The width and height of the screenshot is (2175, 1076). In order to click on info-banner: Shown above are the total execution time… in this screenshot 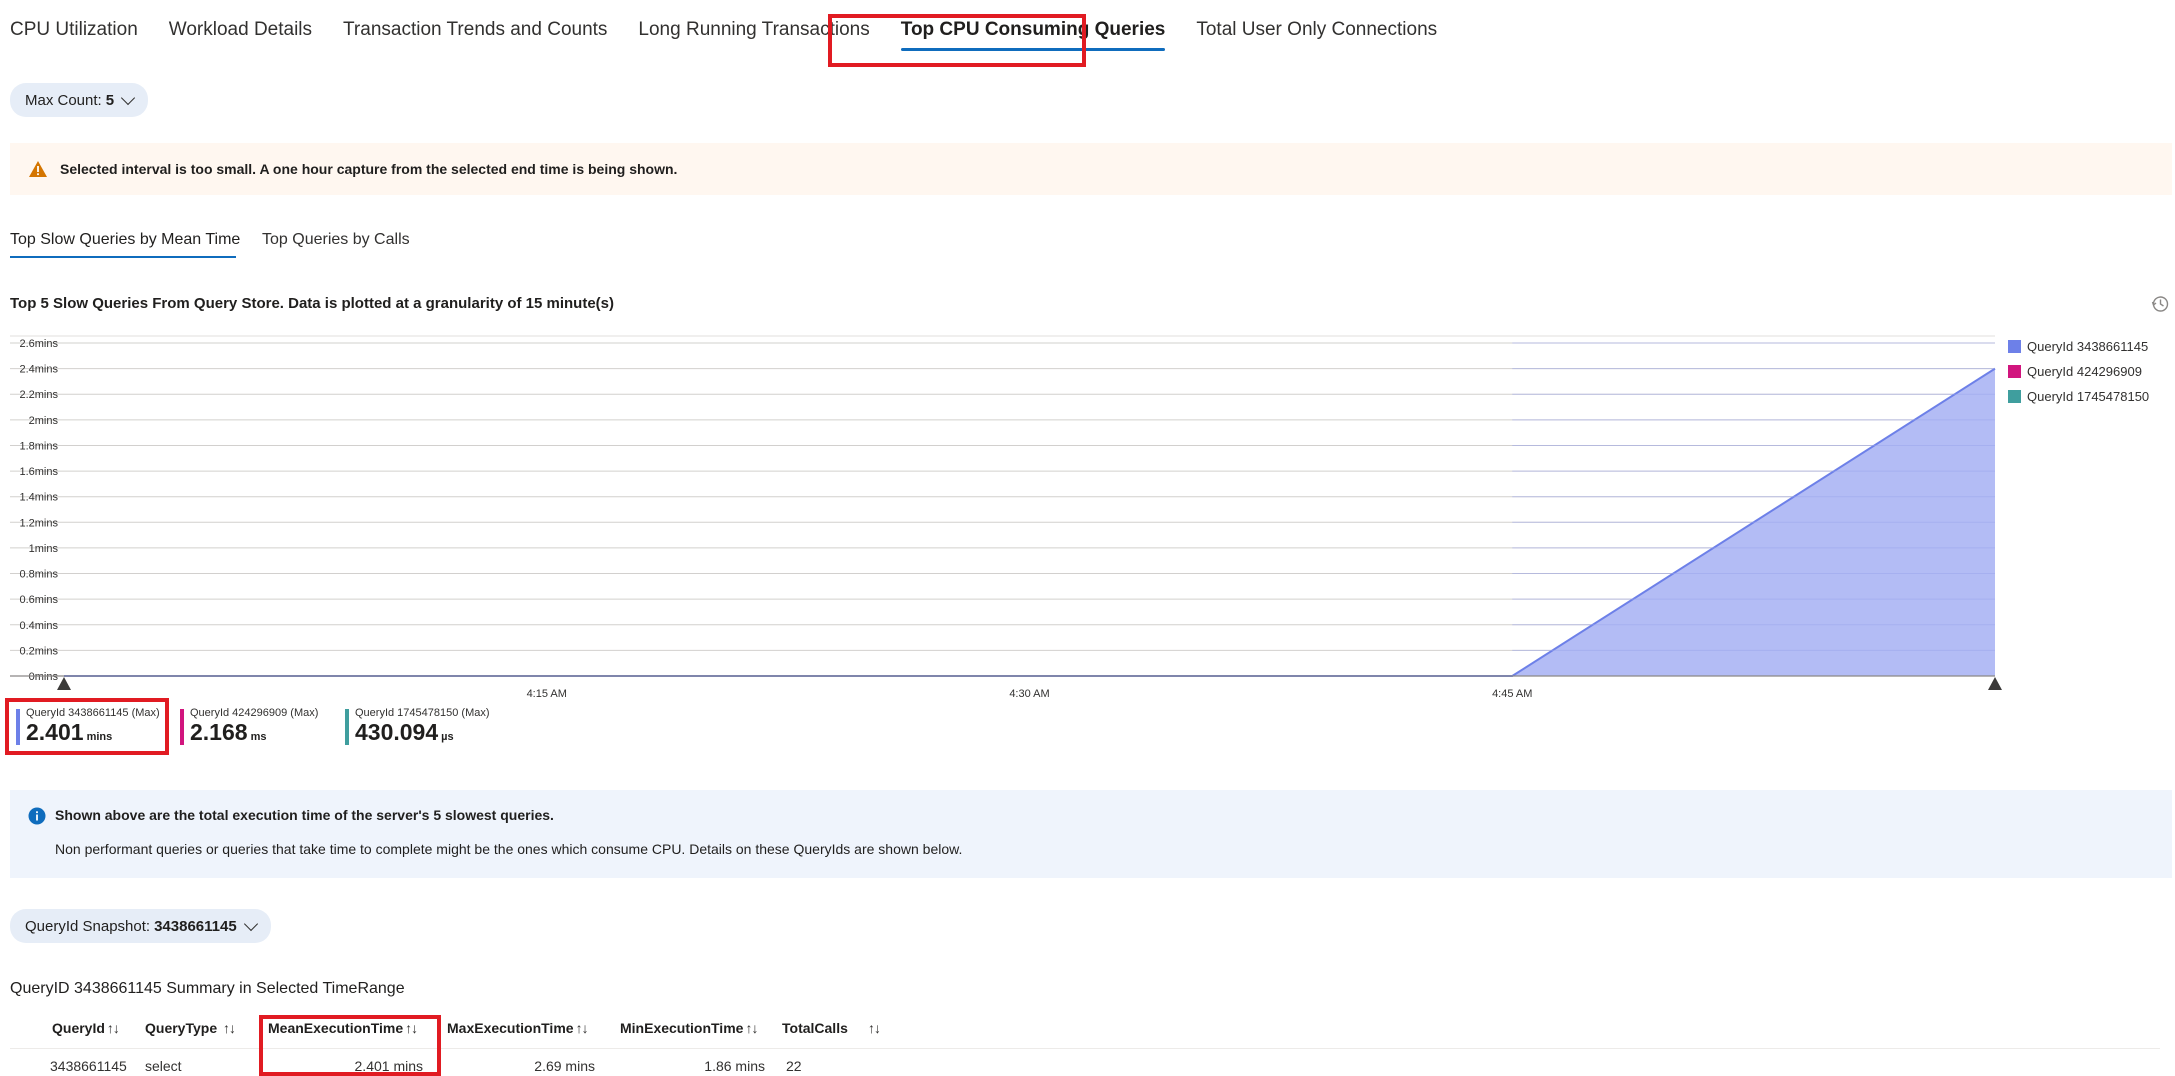, I will do `click(1091, 834)`.